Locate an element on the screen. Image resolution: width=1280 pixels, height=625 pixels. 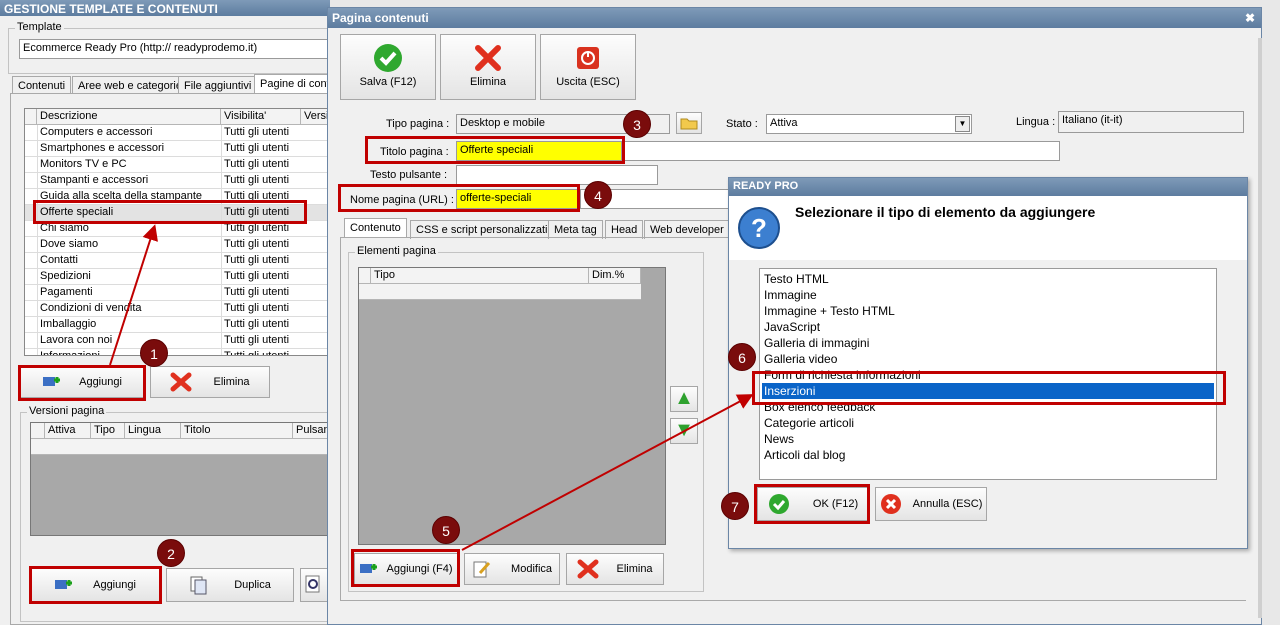
col-visibilita: Visibilita' is located at coordinates (261, 117).